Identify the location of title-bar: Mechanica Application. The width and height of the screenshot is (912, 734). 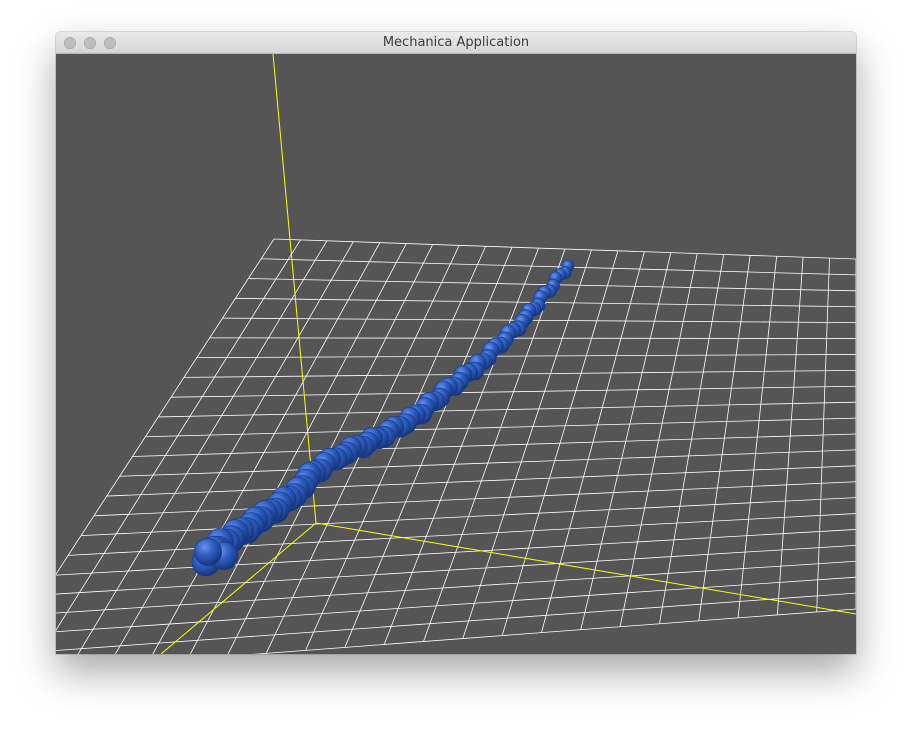
(456, 43).